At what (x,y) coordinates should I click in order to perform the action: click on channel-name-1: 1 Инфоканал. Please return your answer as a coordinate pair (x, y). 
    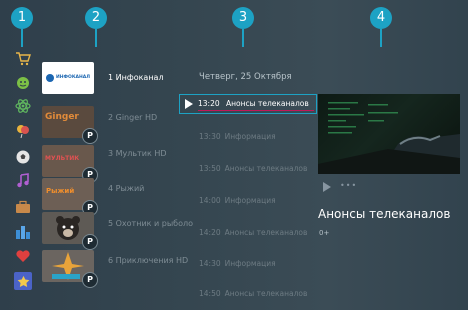
    Looking at the image, I should click on (150, 77).